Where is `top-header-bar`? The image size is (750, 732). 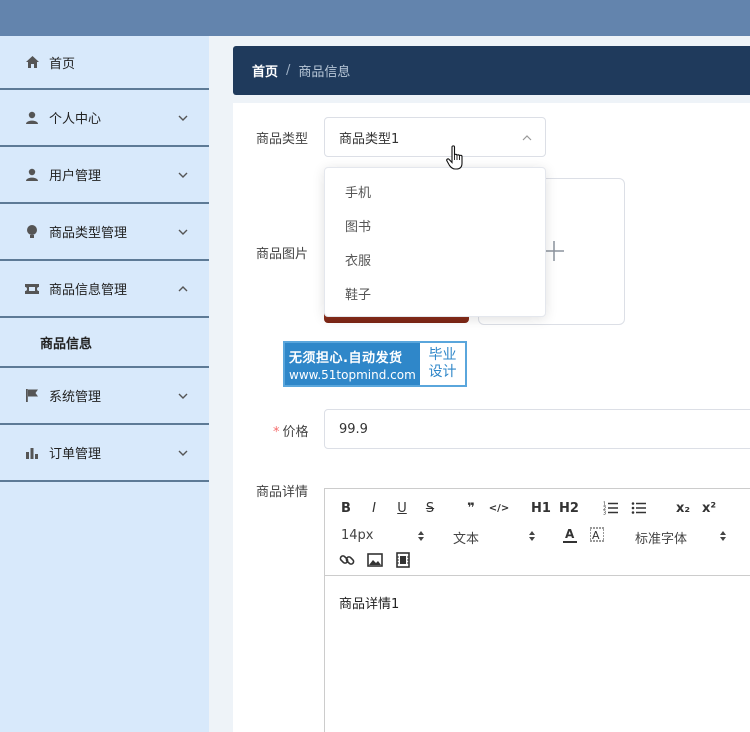 top-header-bar is located at coordinates (375, 18).